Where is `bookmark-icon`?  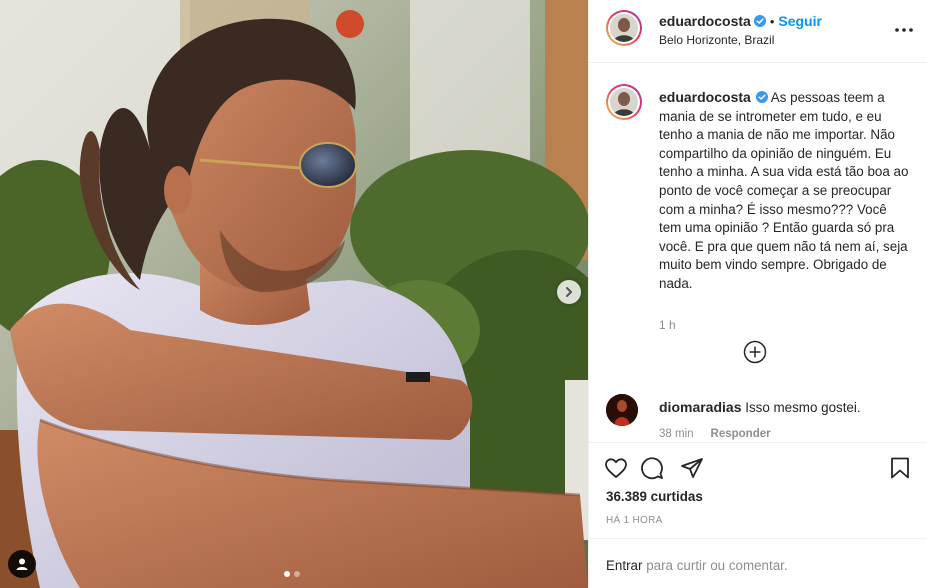 bookmark-icon is located at coordinates (900, 468).